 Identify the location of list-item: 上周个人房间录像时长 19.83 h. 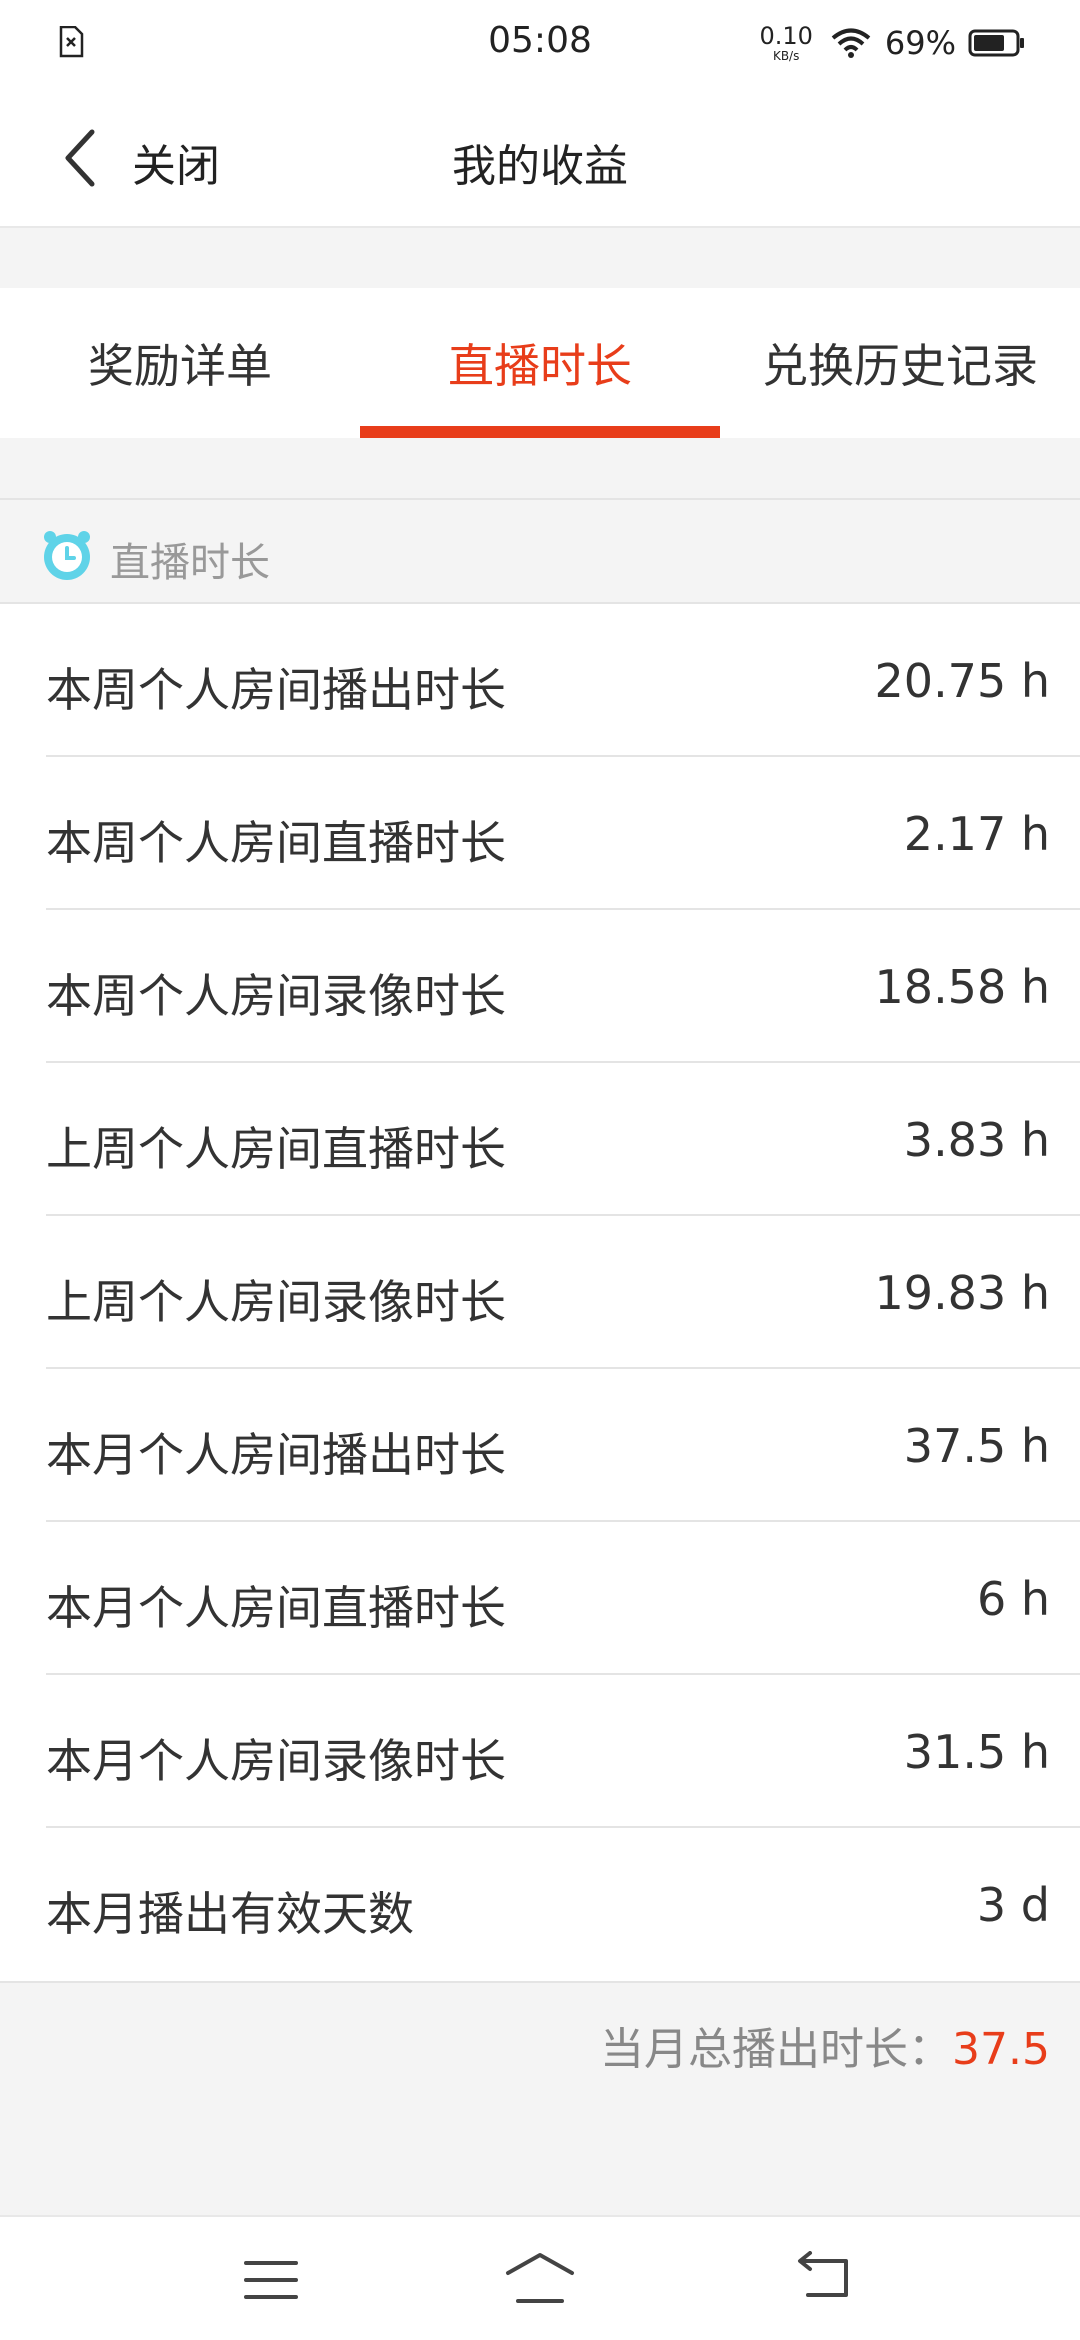
(540, 1292).